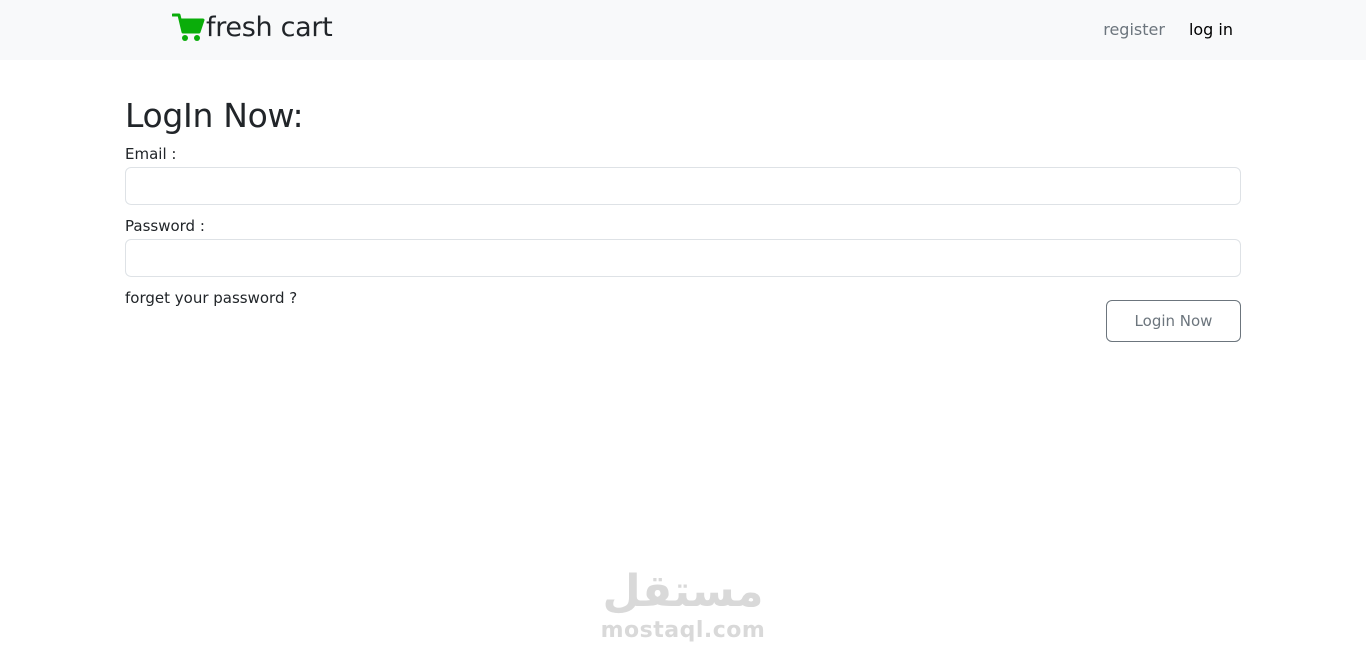  I want to click on email-input, so click(683, 186).